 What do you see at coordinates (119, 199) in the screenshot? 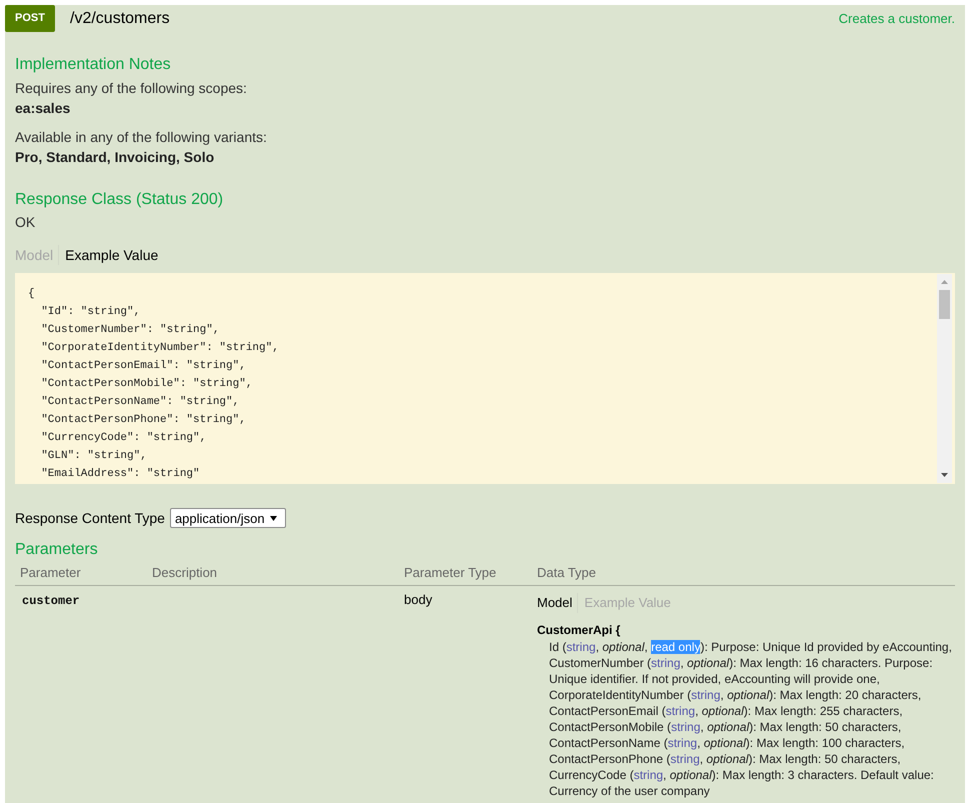
I see `section-heading: Response Class (Status 200)` at bounding box center [119, 199].